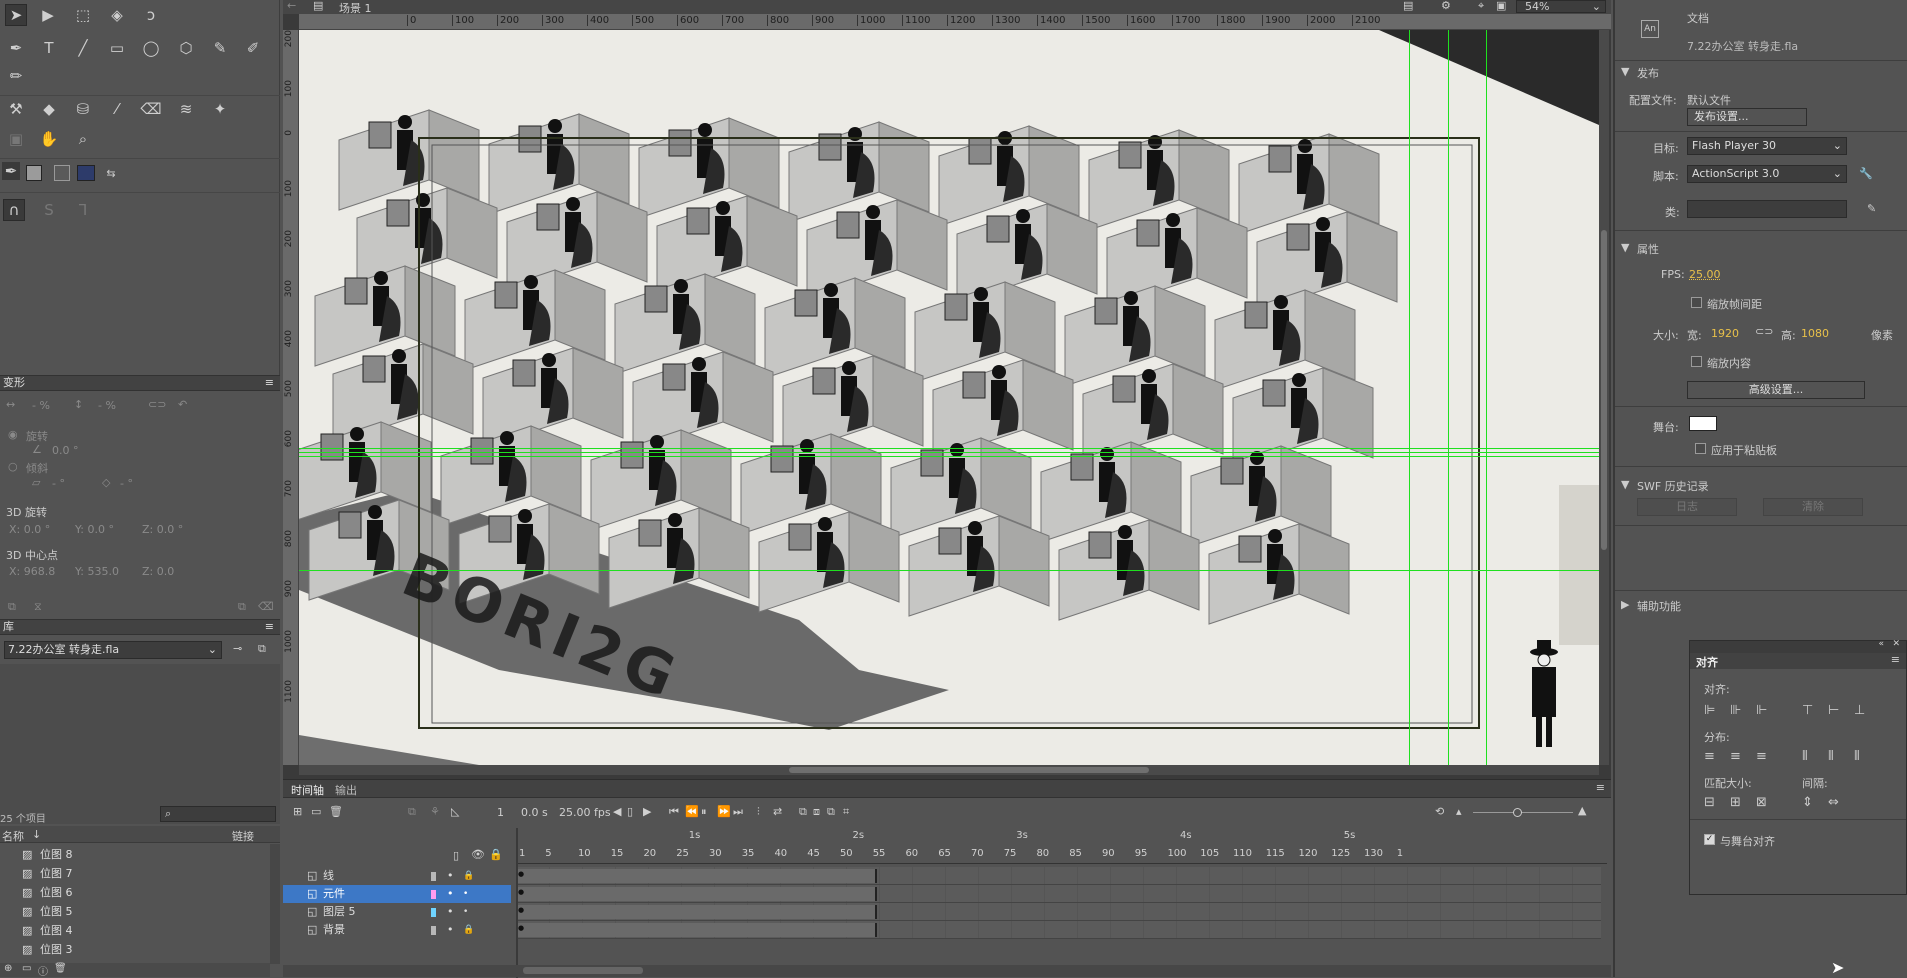 Image resolution: width=1907 pixels, height=978 pixels. Describe the element at coordinates (468, 876) in the screenshot. I see `layer-lock-toggle: 🔒` at that location.